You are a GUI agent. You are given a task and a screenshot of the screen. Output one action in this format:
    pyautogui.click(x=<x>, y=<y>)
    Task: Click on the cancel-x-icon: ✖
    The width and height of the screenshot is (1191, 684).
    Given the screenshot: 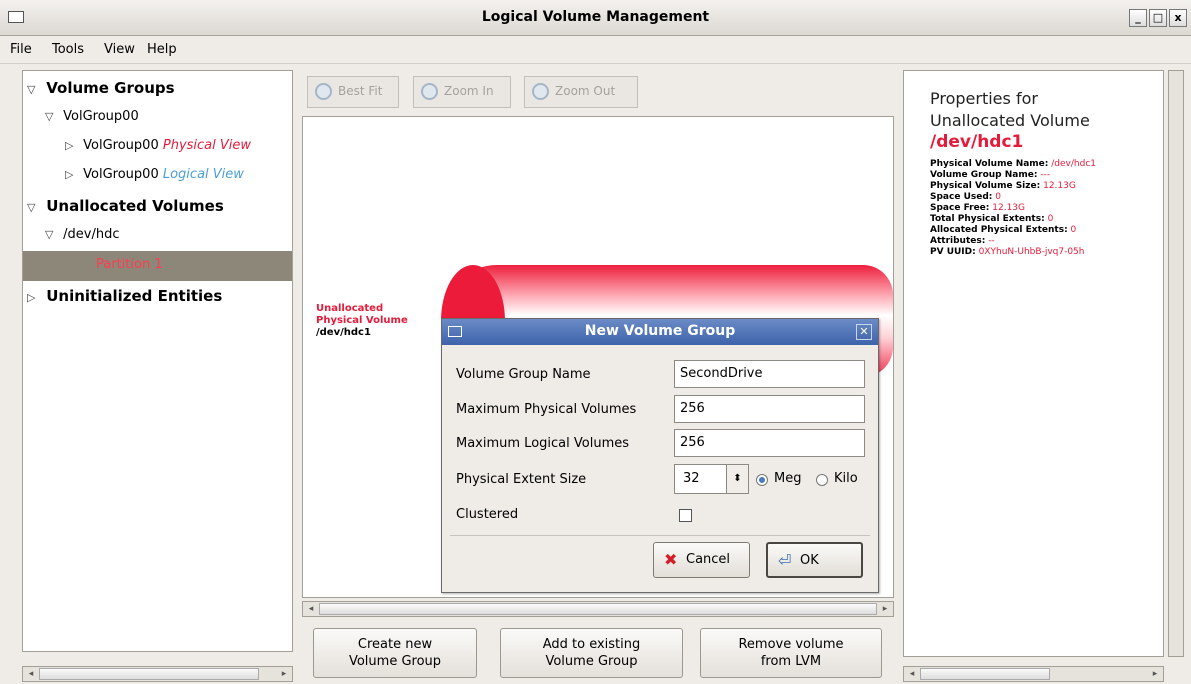 What is the action you would take?
    pyautogui.click(x=671, y=559)
    